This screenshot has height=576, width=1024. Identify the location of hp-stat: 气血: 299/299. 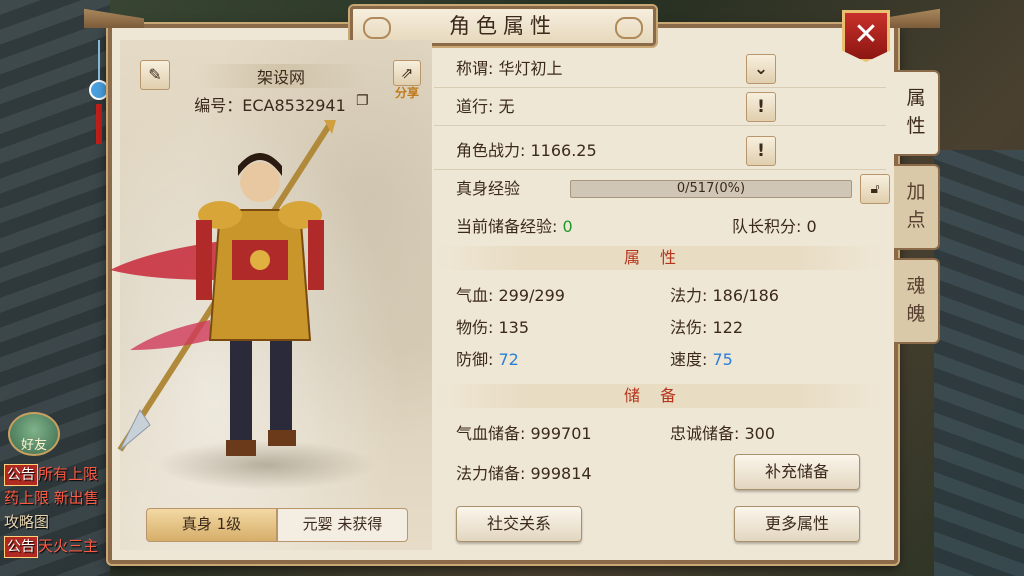
(510, 296).